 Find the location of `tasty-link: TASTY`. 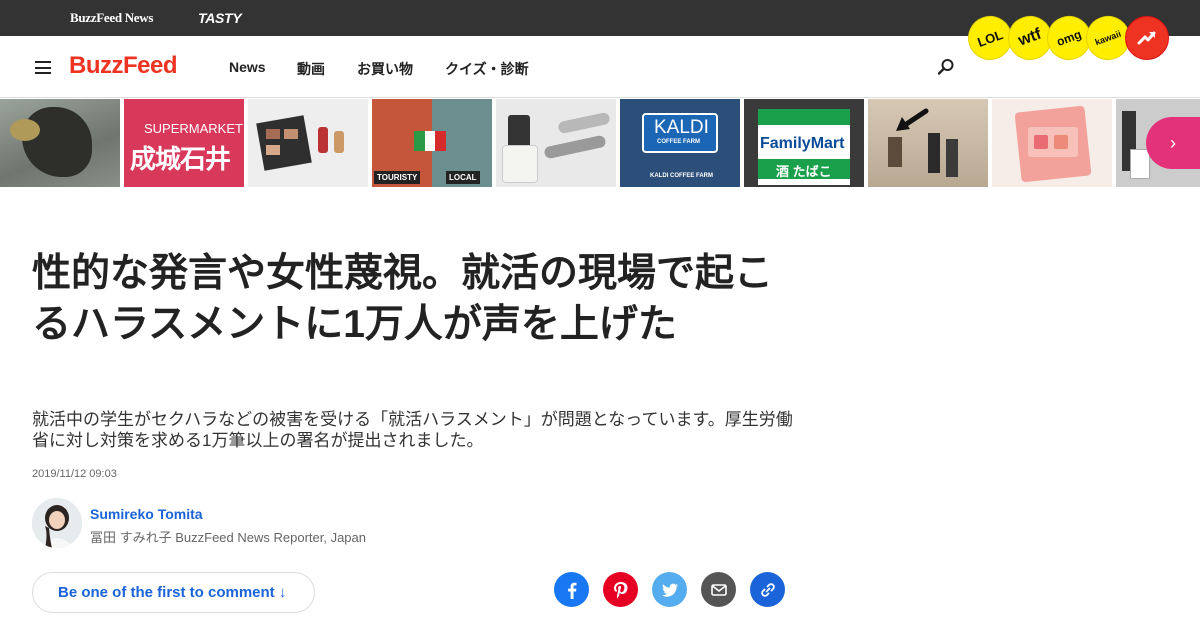

tasty-link: TASTY is located at coordinates (220, 18).